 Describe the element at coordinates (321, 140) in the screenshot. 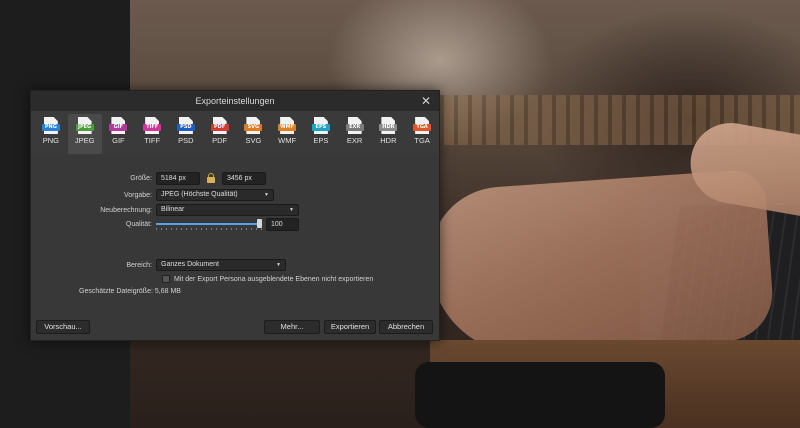

I see `format-label: EPS` at that location.